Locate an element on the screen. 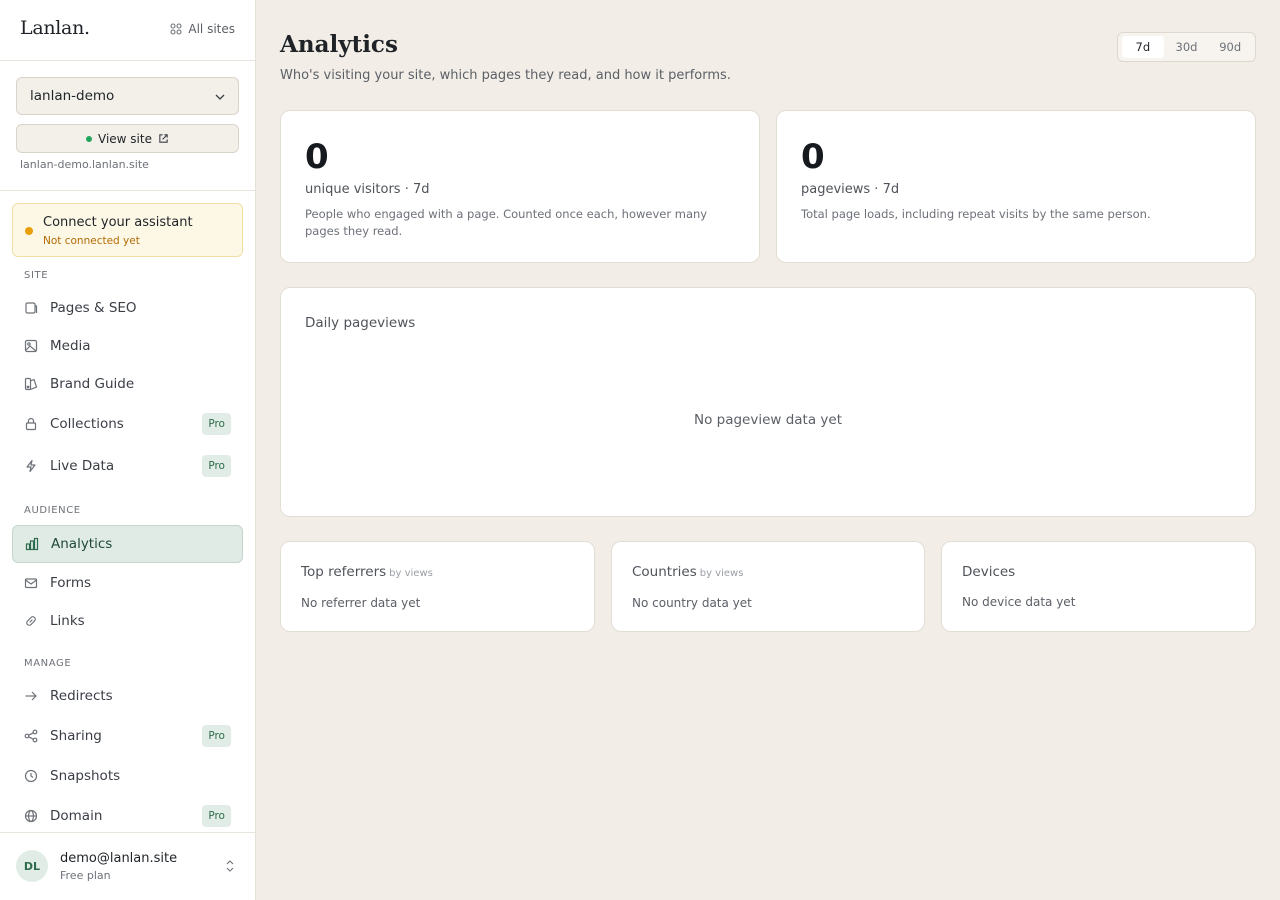  sidebar-item-label: Brand Guide is located at coordinates (92, 384).